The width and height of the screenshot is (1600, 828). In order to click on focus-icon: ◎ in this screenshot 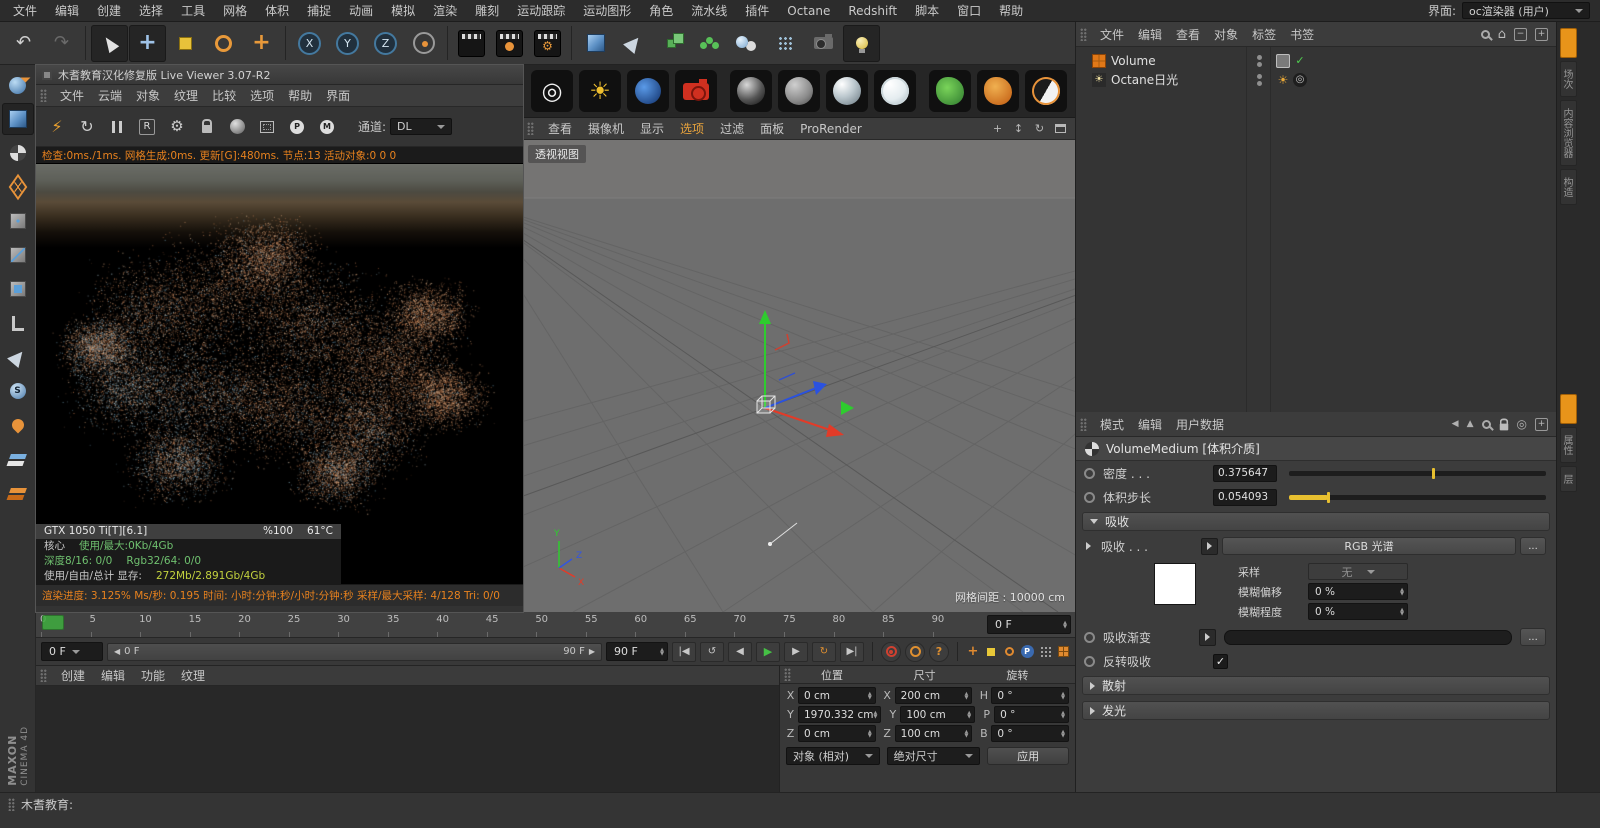, I will do `click(1522, 424)`.